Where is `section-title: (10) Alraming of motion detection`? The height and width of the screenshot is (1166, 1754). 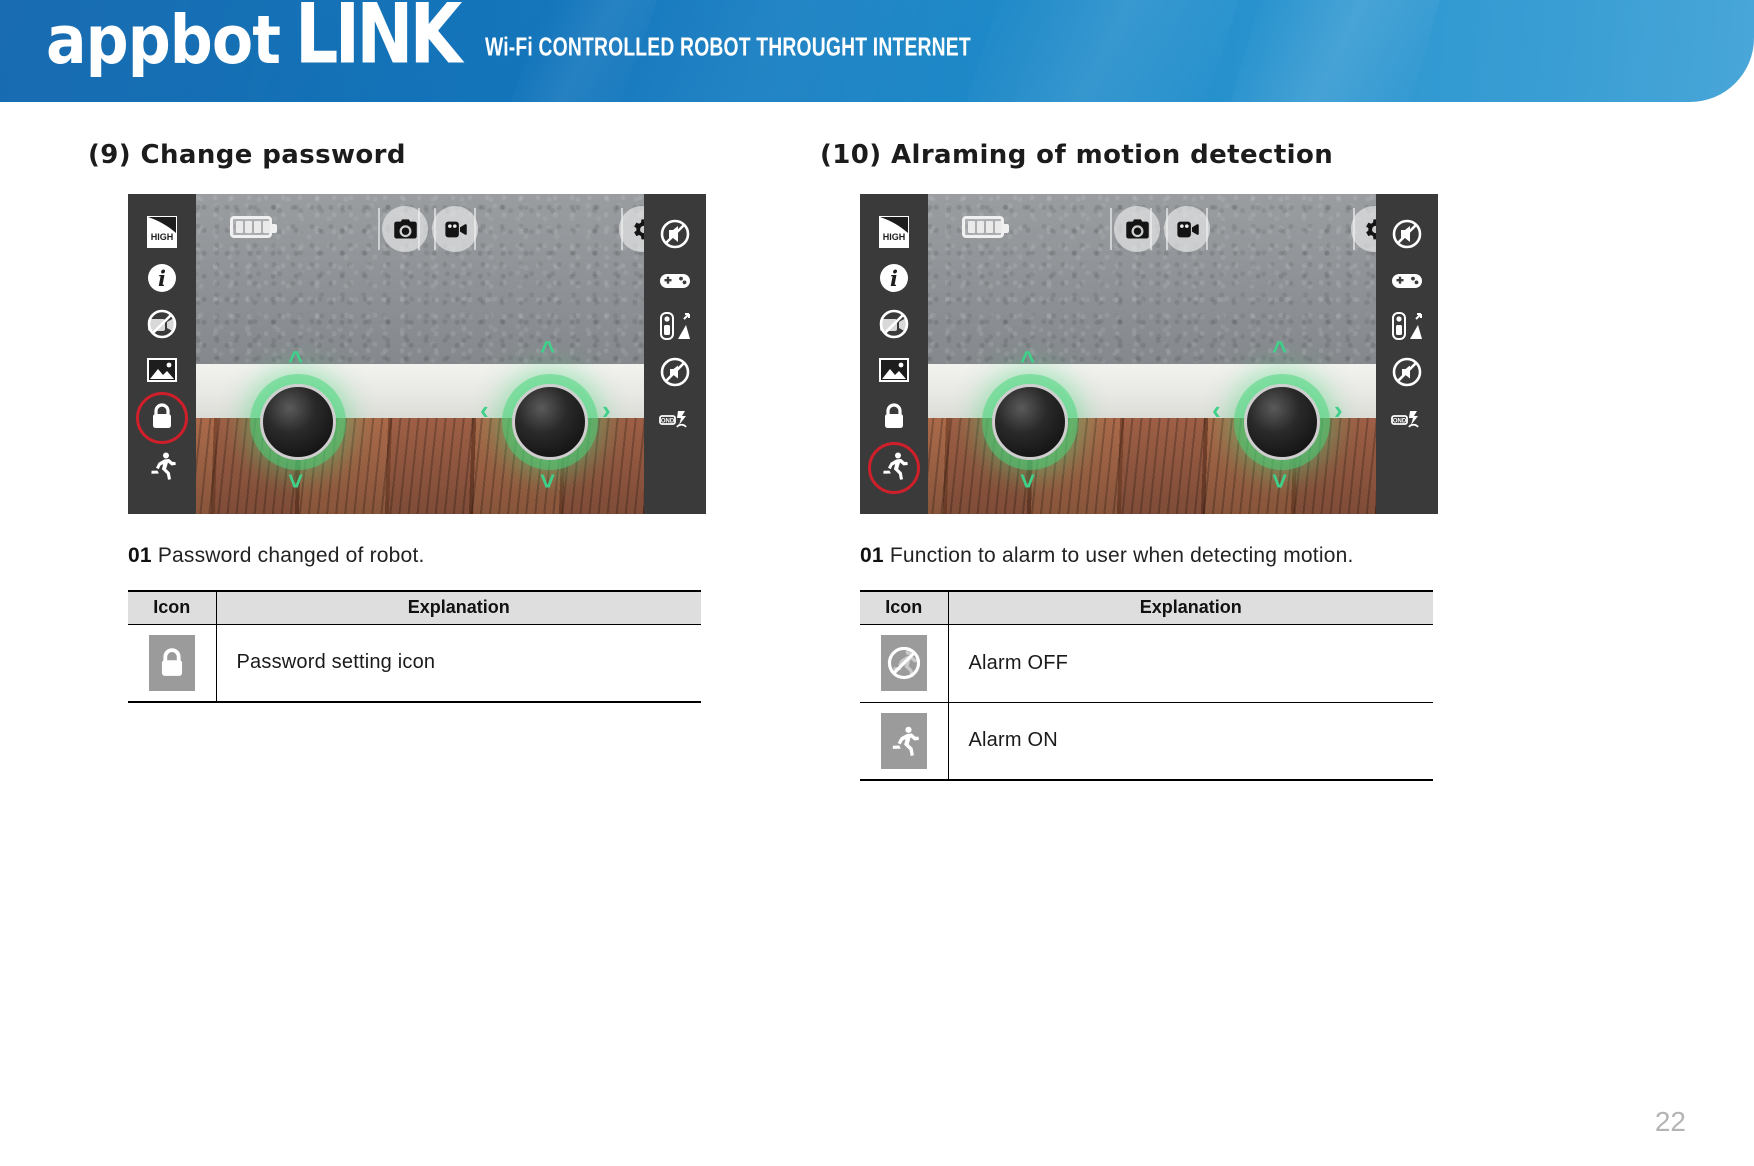
section-title: (10) Alraming of motion detection is located at coordinates (1077, 155).